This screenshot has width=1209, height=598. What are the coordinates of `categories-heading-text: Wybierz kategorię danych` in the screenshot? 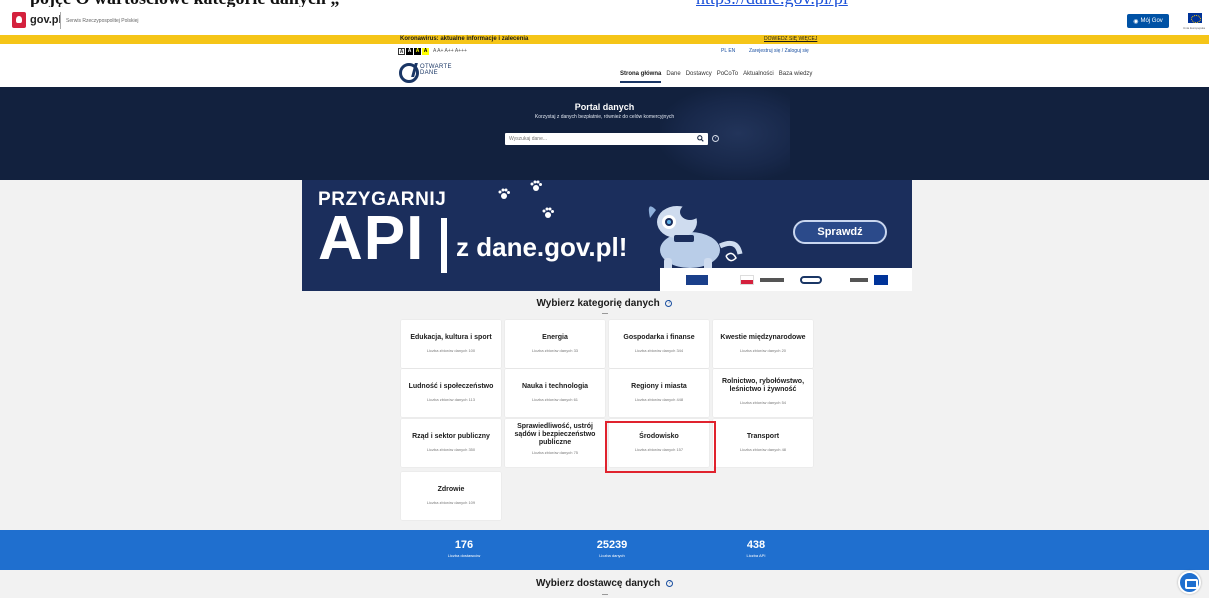 It's located at (598, 303).